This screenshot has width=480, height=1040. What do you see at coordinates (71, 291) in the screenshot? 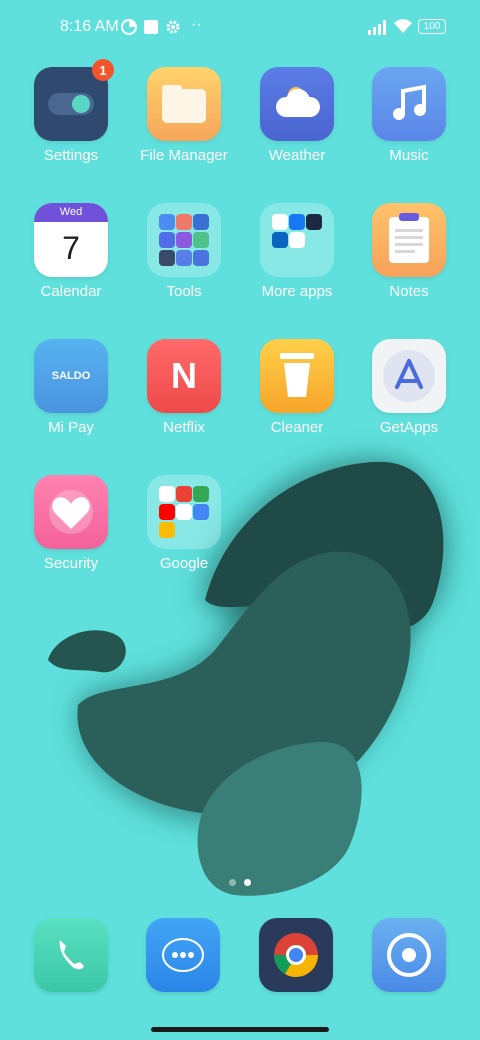
I see `calendar-label: Calendar` at bounding box center [71, 291].